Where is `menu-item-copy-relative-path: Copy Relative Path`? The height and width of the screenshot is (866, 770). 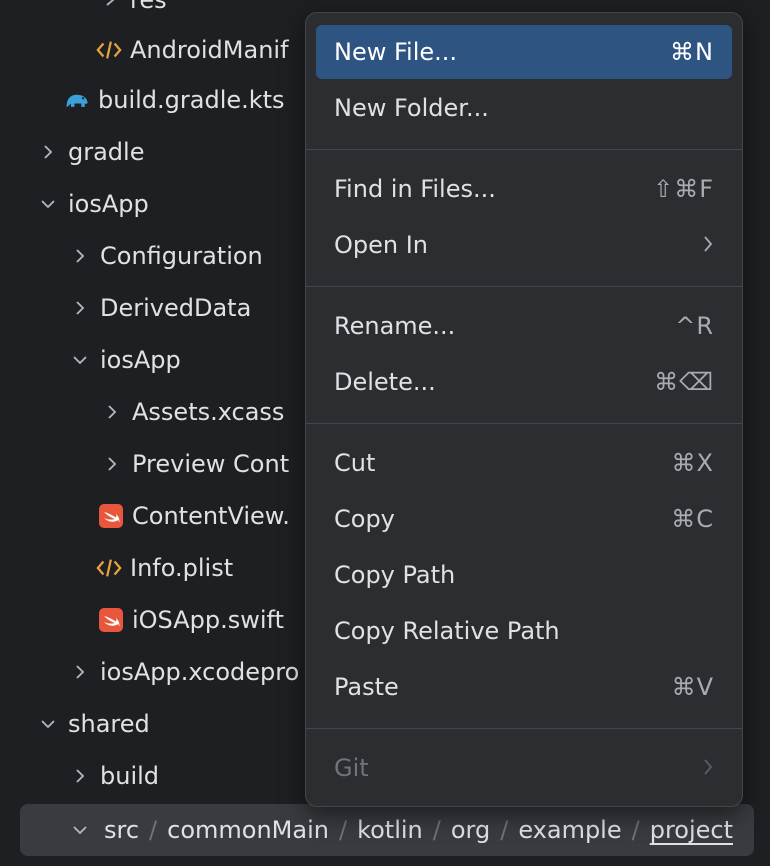 menu-item-copy-relative-path: Copy Relative Path is located at coordinates (524, 631).